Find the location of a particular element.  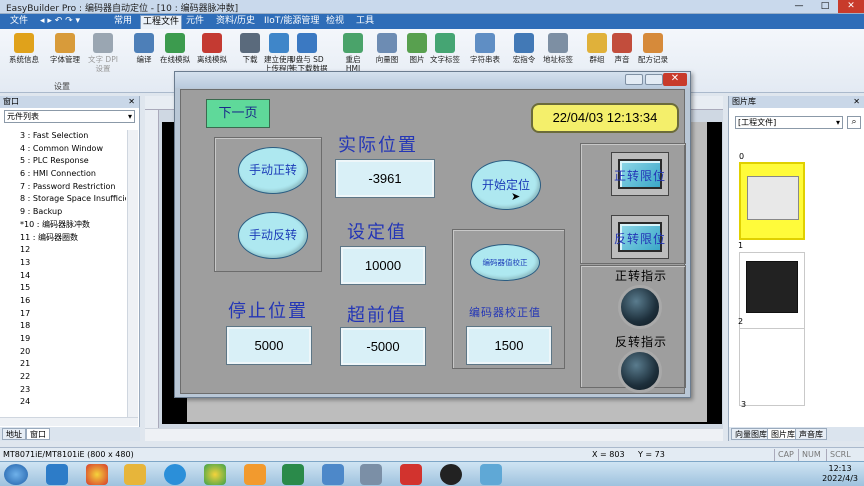

window-list-item: 7 : Password Restriction is located at coordinates (63, 187).